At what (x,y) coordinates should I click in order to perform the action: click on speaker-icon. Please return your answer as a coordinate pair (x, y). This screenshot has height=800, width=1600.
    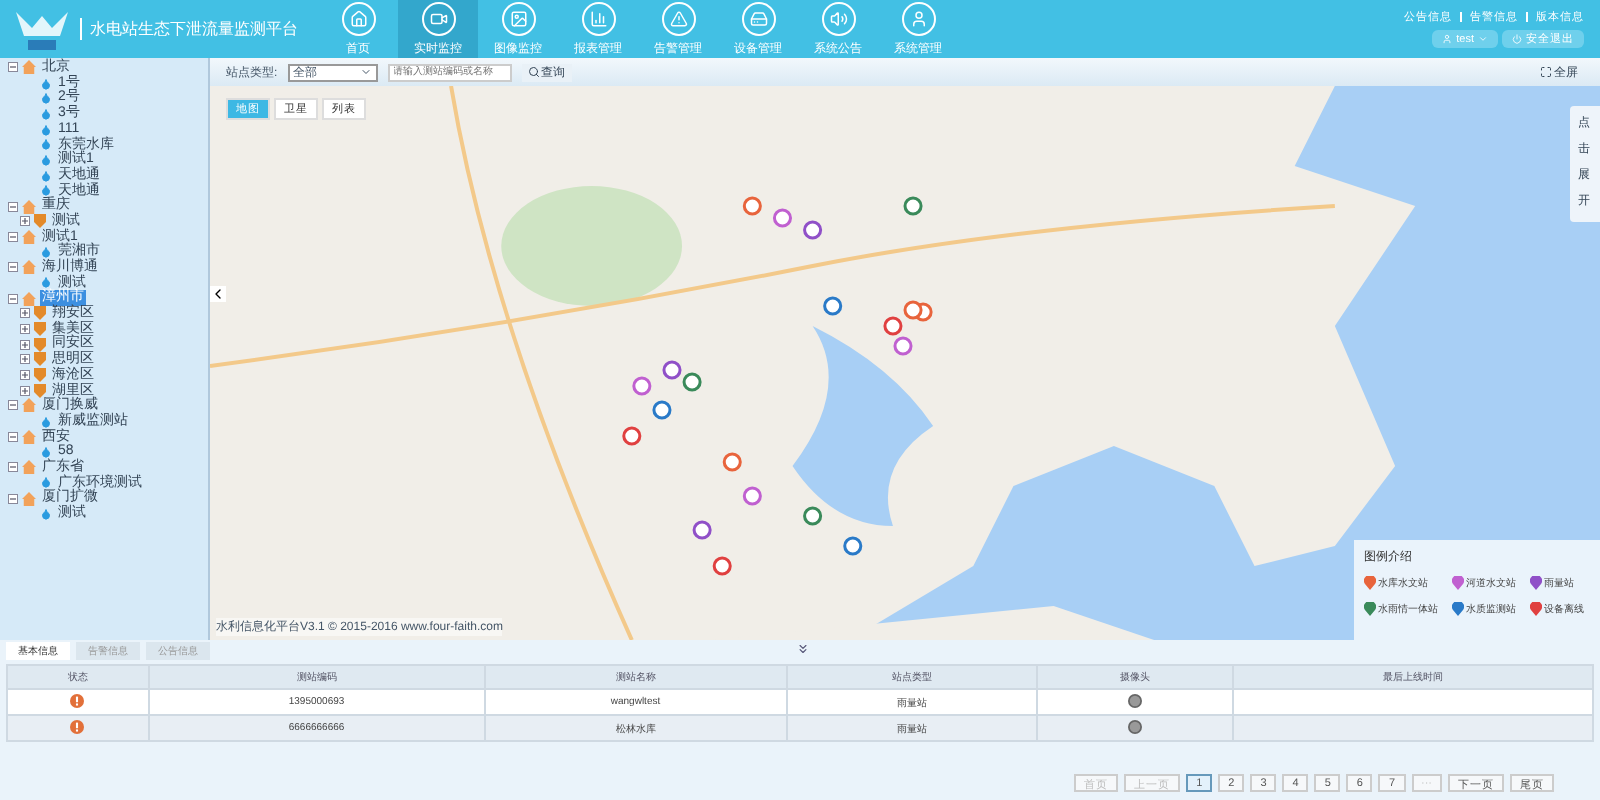
    Looking at the image, I should click on (838, 18).